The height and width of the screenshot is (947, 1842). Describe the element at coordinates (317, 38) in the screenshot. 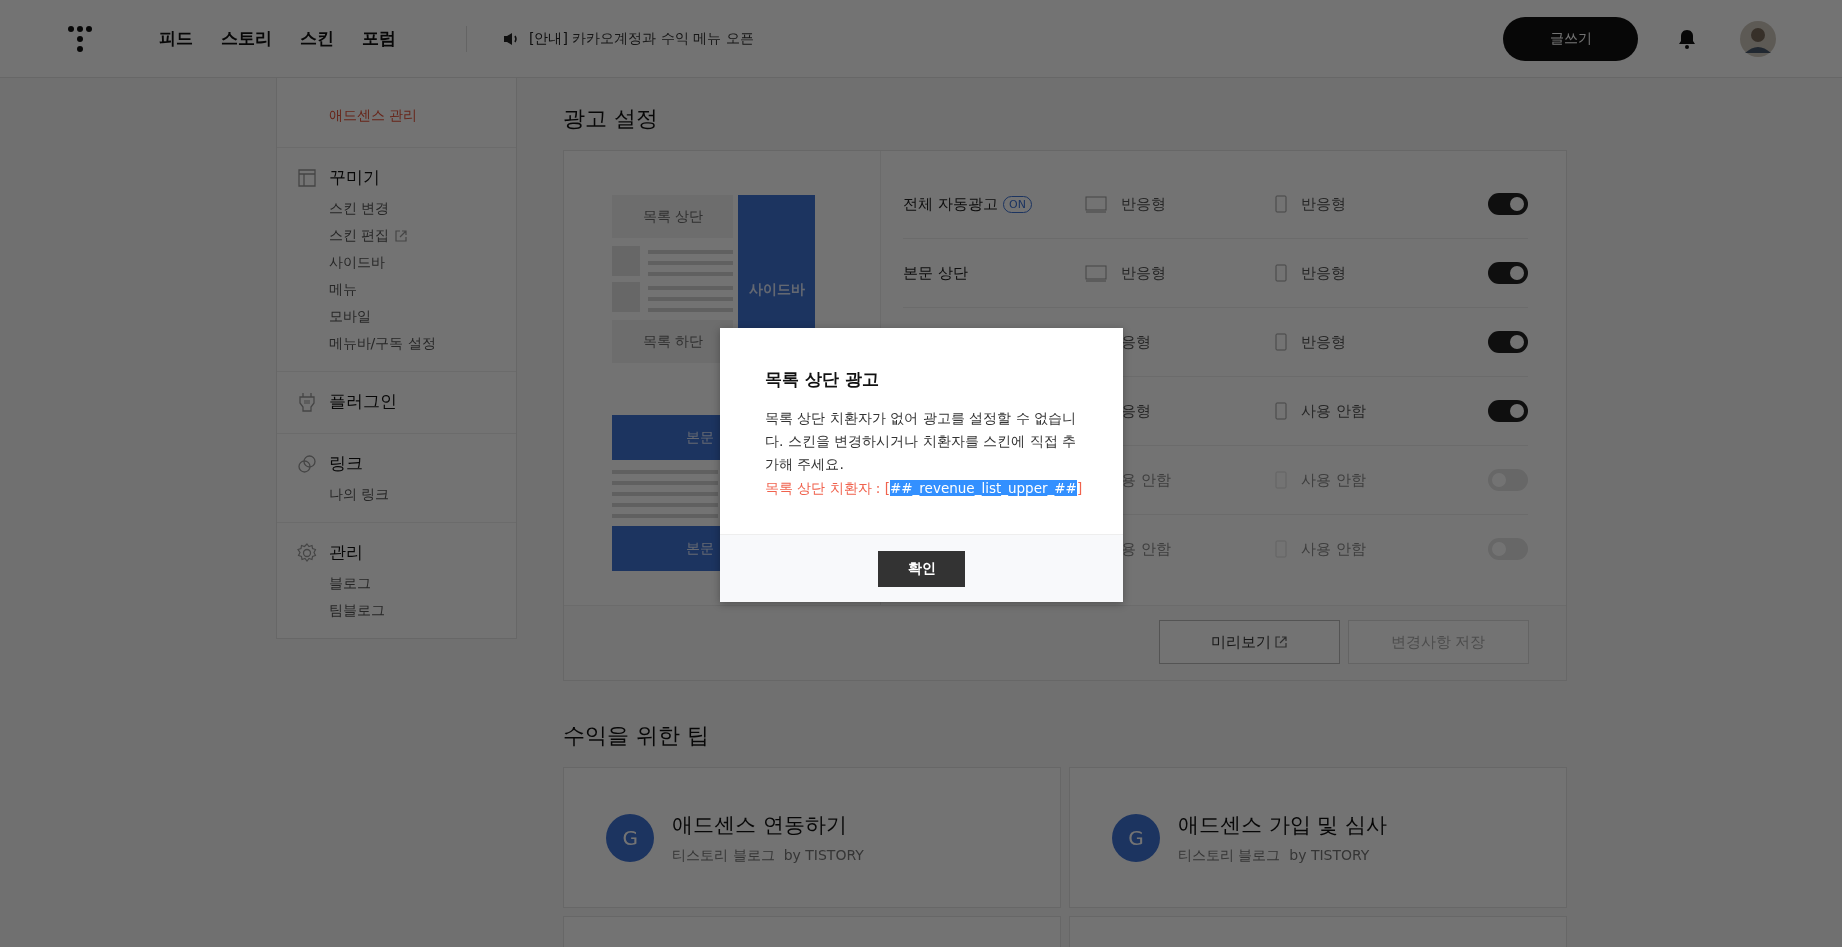

I see `nav-link: 스킨` at that location.